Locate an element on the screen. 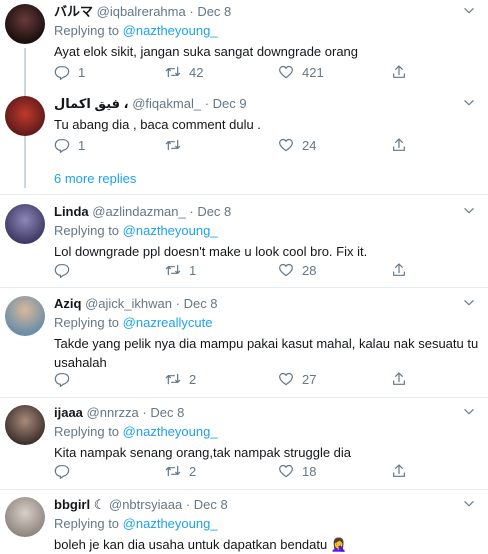 The image size is (488, 554). display-name: Aziq is located at coordinates (67, 303).